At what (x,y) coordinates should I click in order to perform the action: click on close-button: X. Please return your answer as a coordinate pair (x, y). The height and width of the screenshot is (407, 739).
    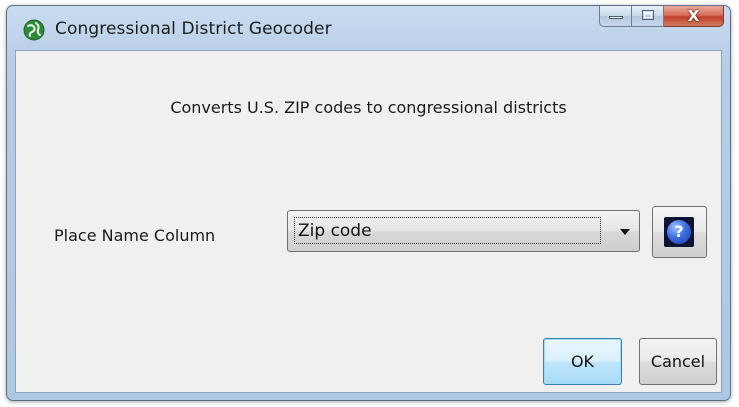
    Looking at the image, I should click on (694, 16).